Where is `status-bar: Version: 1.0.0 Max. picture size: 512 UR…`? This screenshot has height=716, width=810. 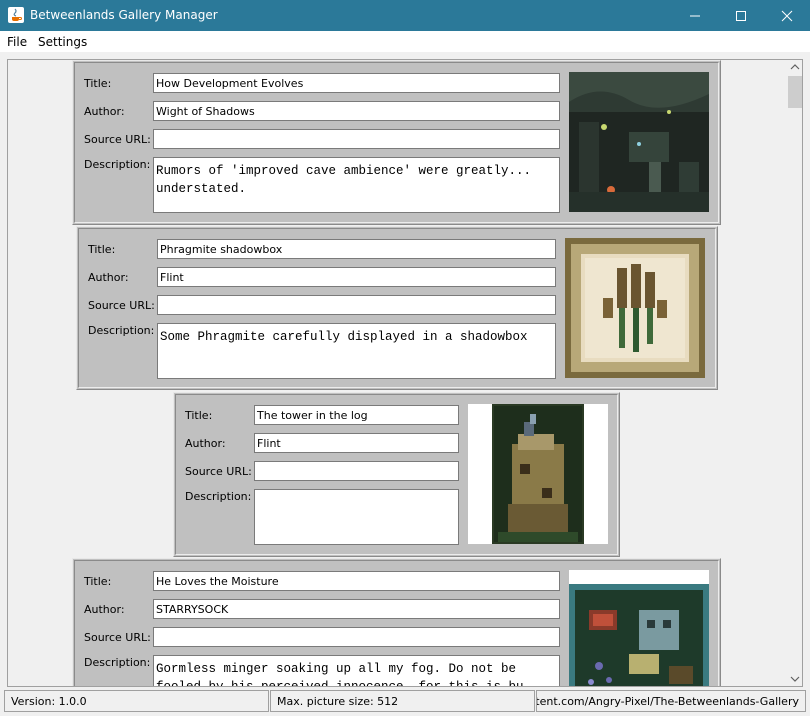 status-bar: Version: 1.0.0 Max. picture size: 512 UR… is located at coordinates (405, 703).